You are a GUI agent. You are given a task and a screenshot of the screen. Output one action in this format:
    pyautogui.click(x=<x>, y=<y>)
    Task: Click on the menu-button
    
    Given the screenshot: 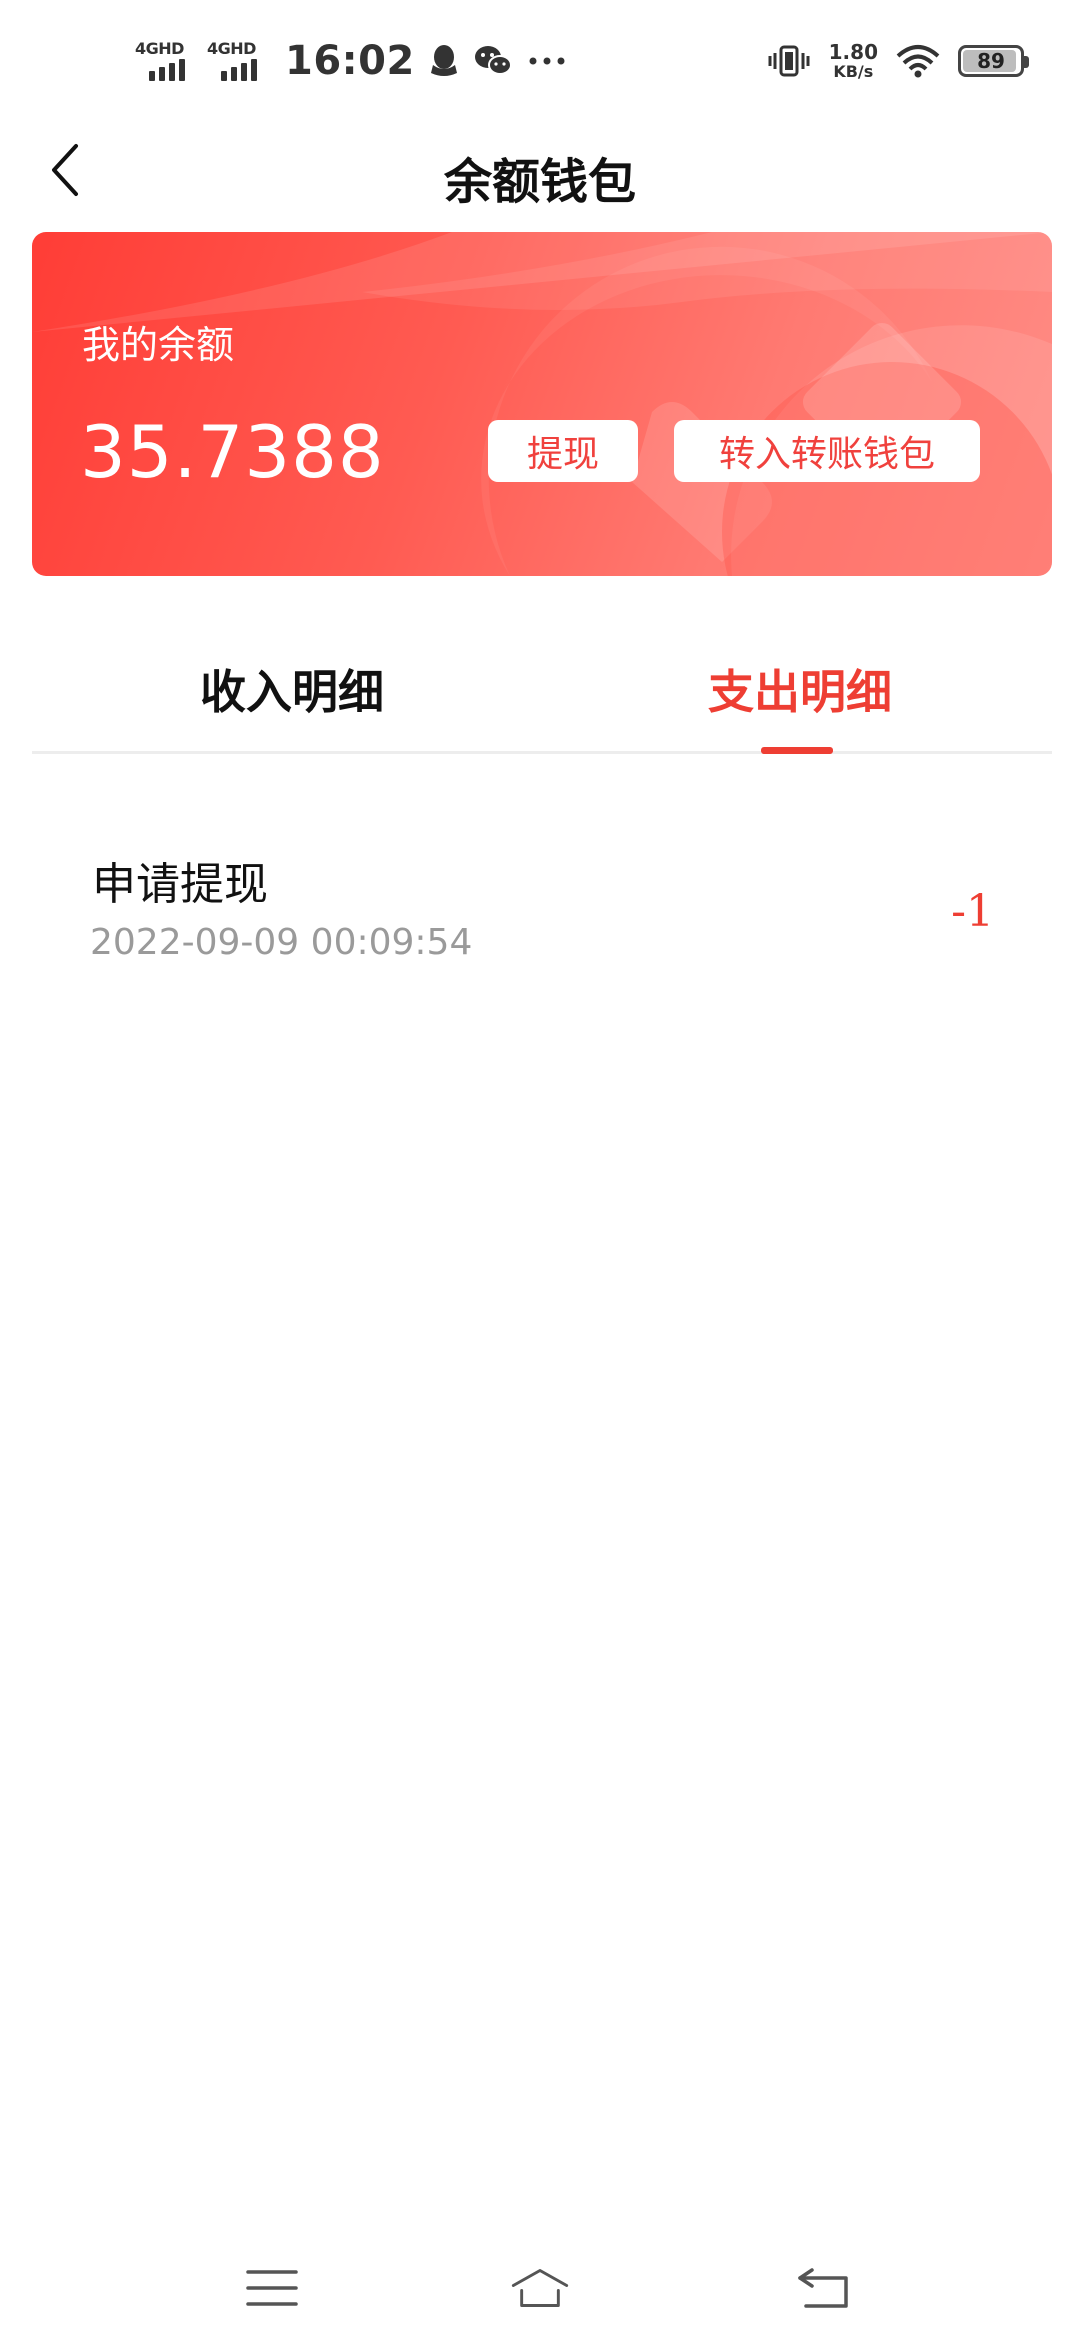 What is the action you would take?
    pyautogui.click(x=272, y=2288)
    